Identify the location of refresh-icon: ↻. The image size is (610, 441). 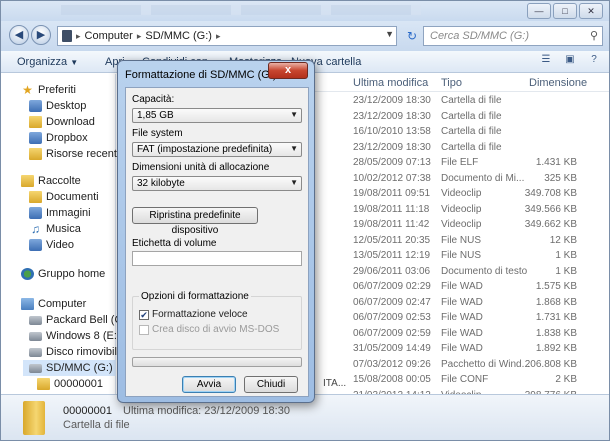
(412, 36).